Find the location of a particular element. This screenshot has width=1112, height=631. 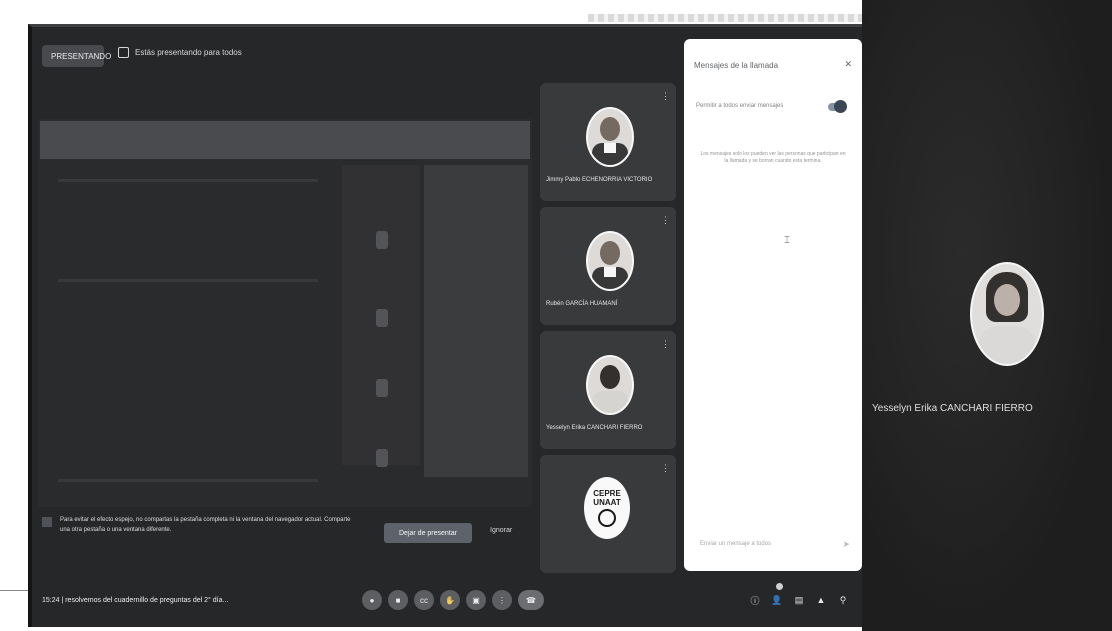

participant-tile: ⋮ Yesselyn Erika CANCHARI FIERRO is located at coordinates (608, 390).